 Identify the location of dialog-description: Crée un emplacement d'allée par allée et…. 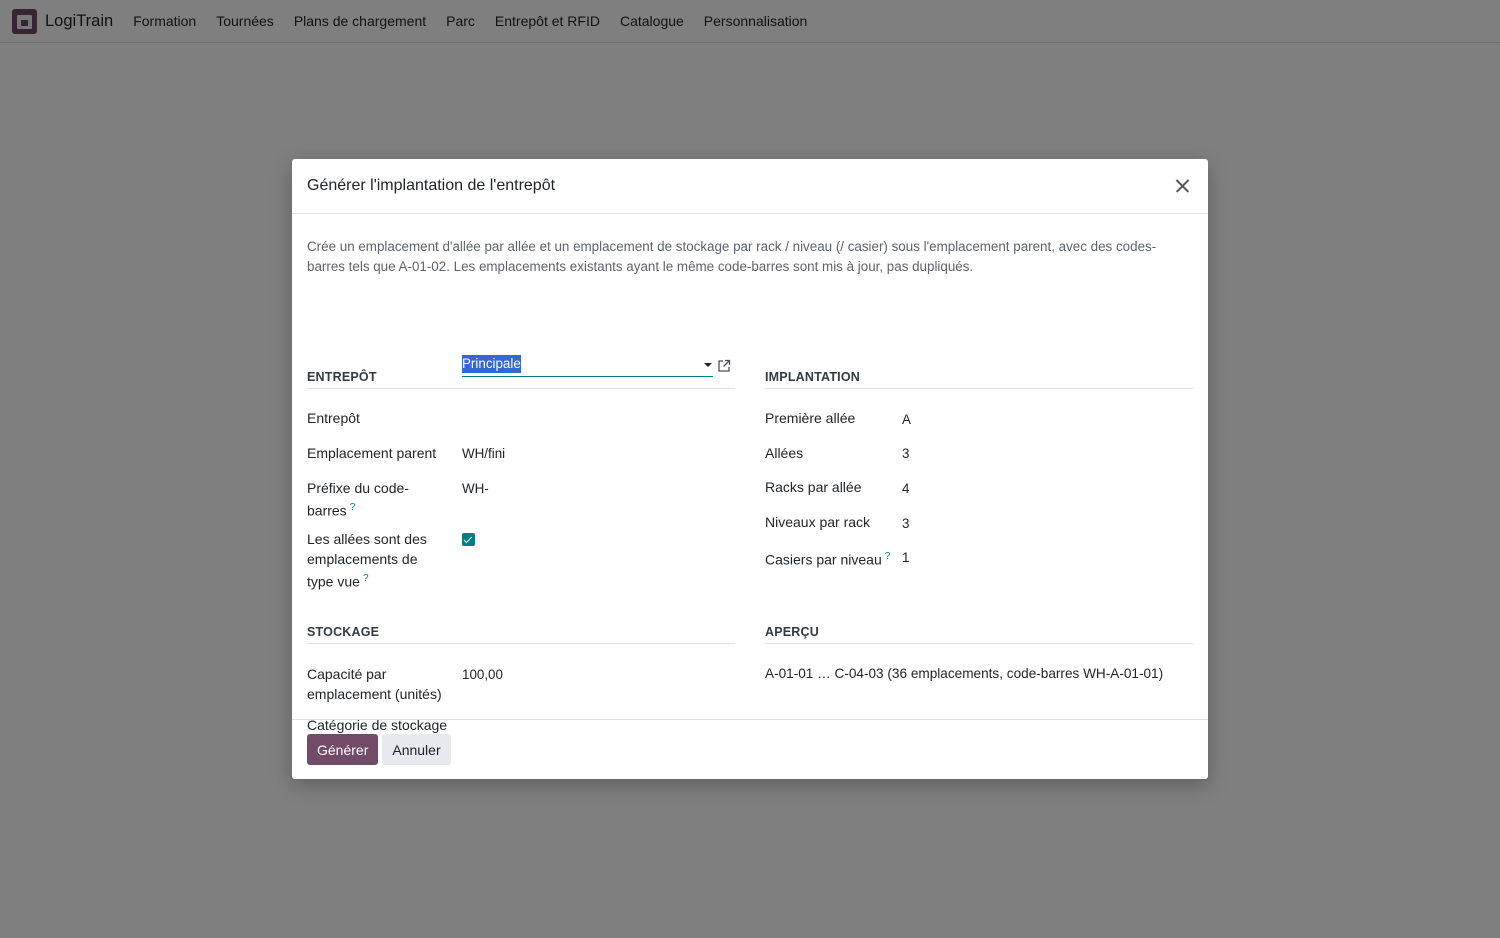
(732, 256).